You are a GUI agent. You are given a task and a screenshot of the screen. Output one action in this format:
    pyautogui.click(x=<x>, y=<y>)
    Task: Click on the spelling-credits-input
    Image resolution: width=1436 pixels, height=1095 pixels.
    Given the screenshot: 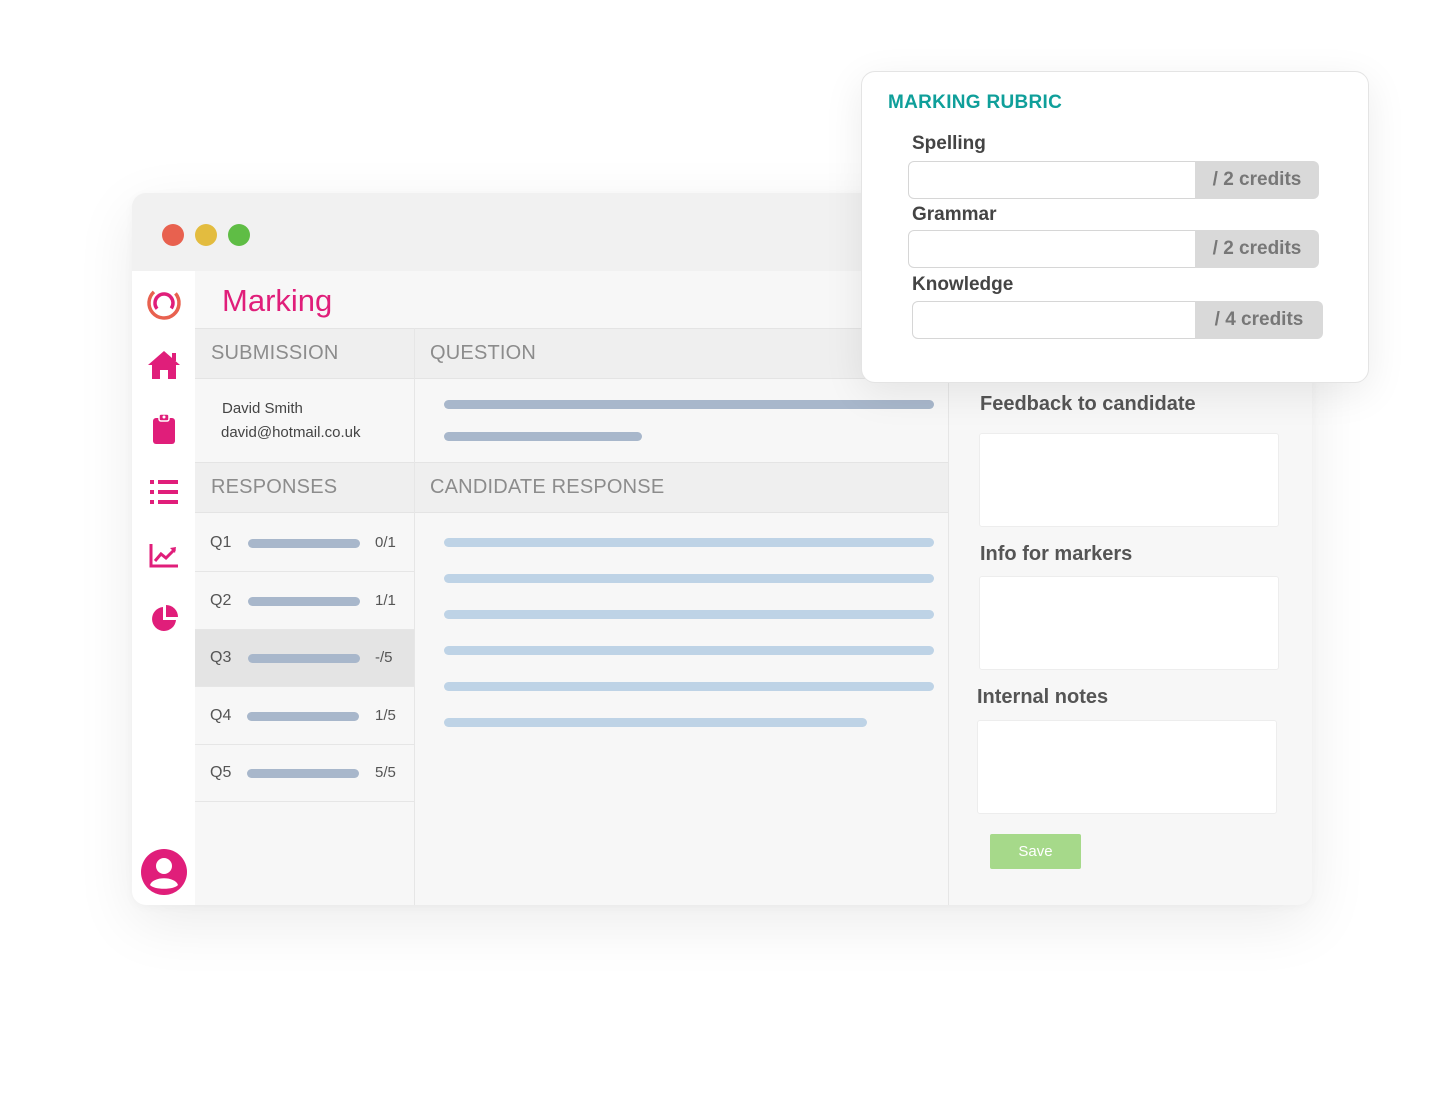 What is the action you would take?
    pyautogui.click(x=1052, y=180)
    